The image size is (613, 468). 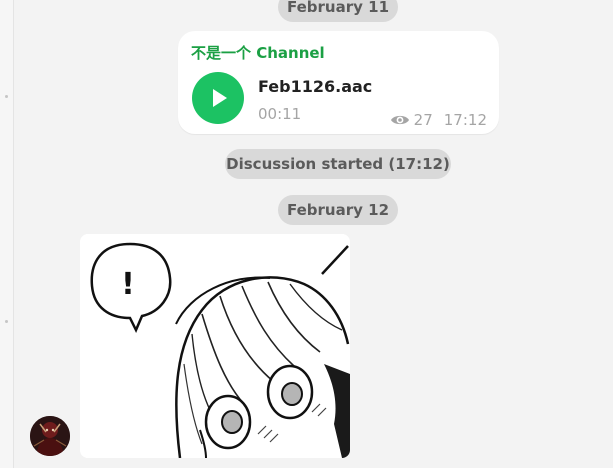 I want to click on message-meta: 27 17:12, so click(x=438, y=120).